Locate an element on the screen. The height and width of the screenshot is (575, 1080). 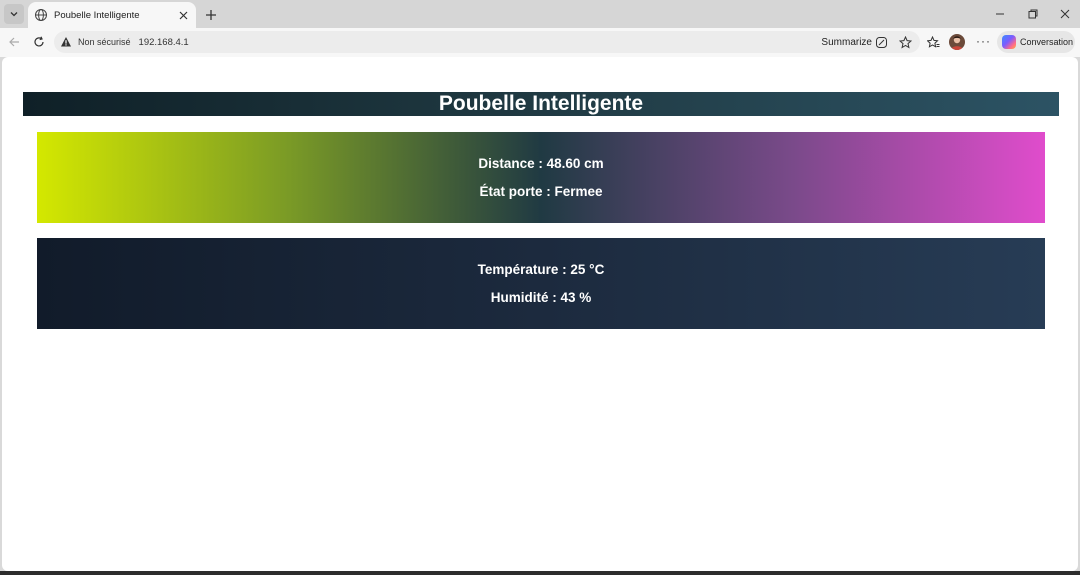
security-label: Non sécurisé is located at coordinates (104, 42).